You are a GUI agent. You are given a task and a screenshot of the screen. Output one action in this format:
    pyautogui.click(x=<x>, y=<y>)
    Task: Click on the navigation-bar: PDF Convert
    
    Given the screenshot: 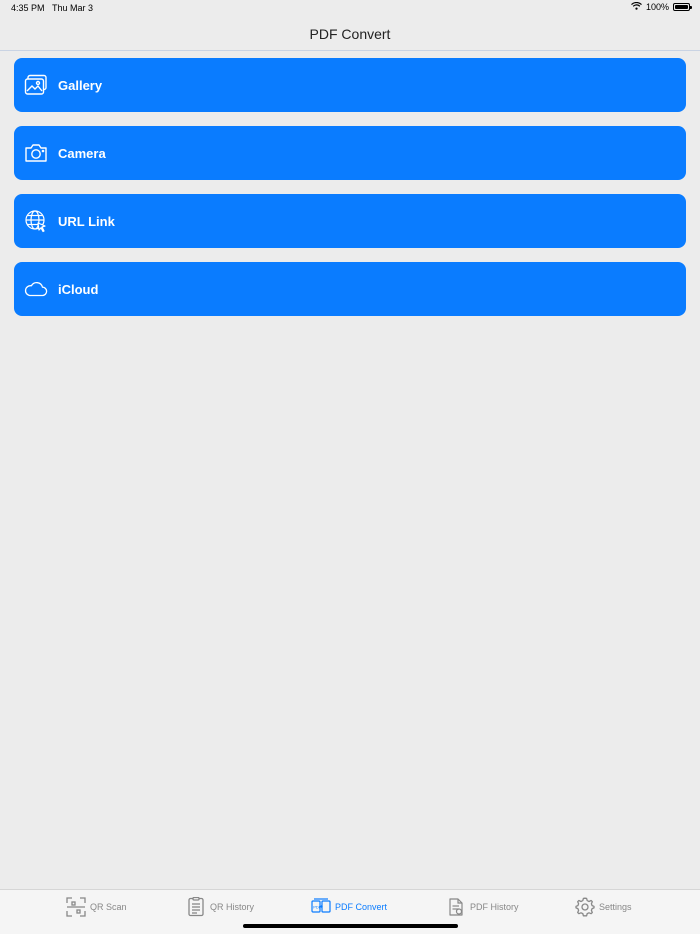 What is the action you would take?
    pyautogui.click(x=350, y=34)
    